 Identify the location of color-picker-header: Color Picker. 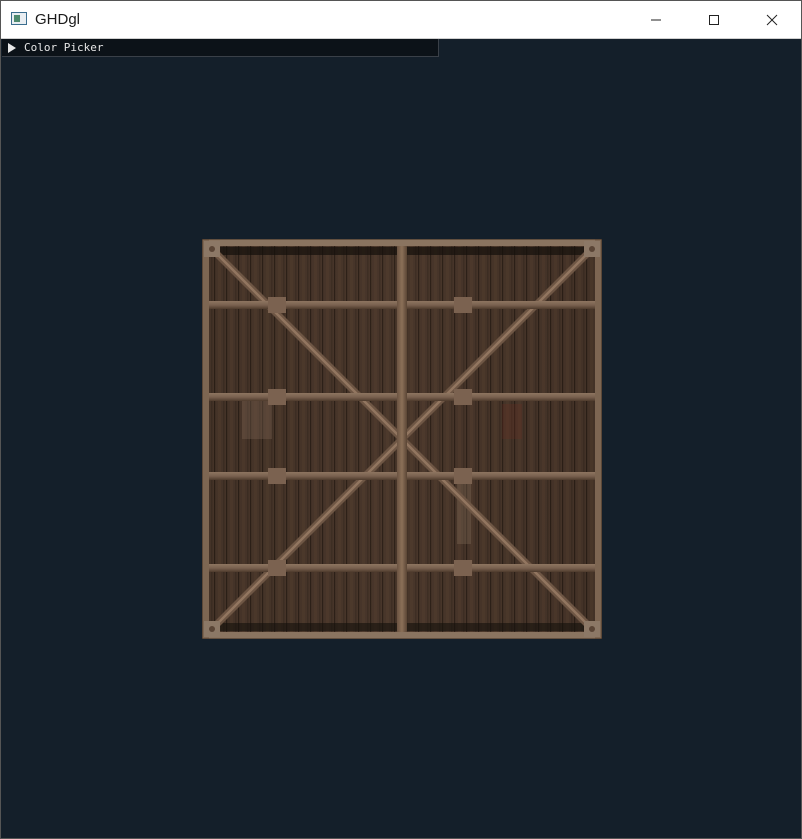
(220, 48).